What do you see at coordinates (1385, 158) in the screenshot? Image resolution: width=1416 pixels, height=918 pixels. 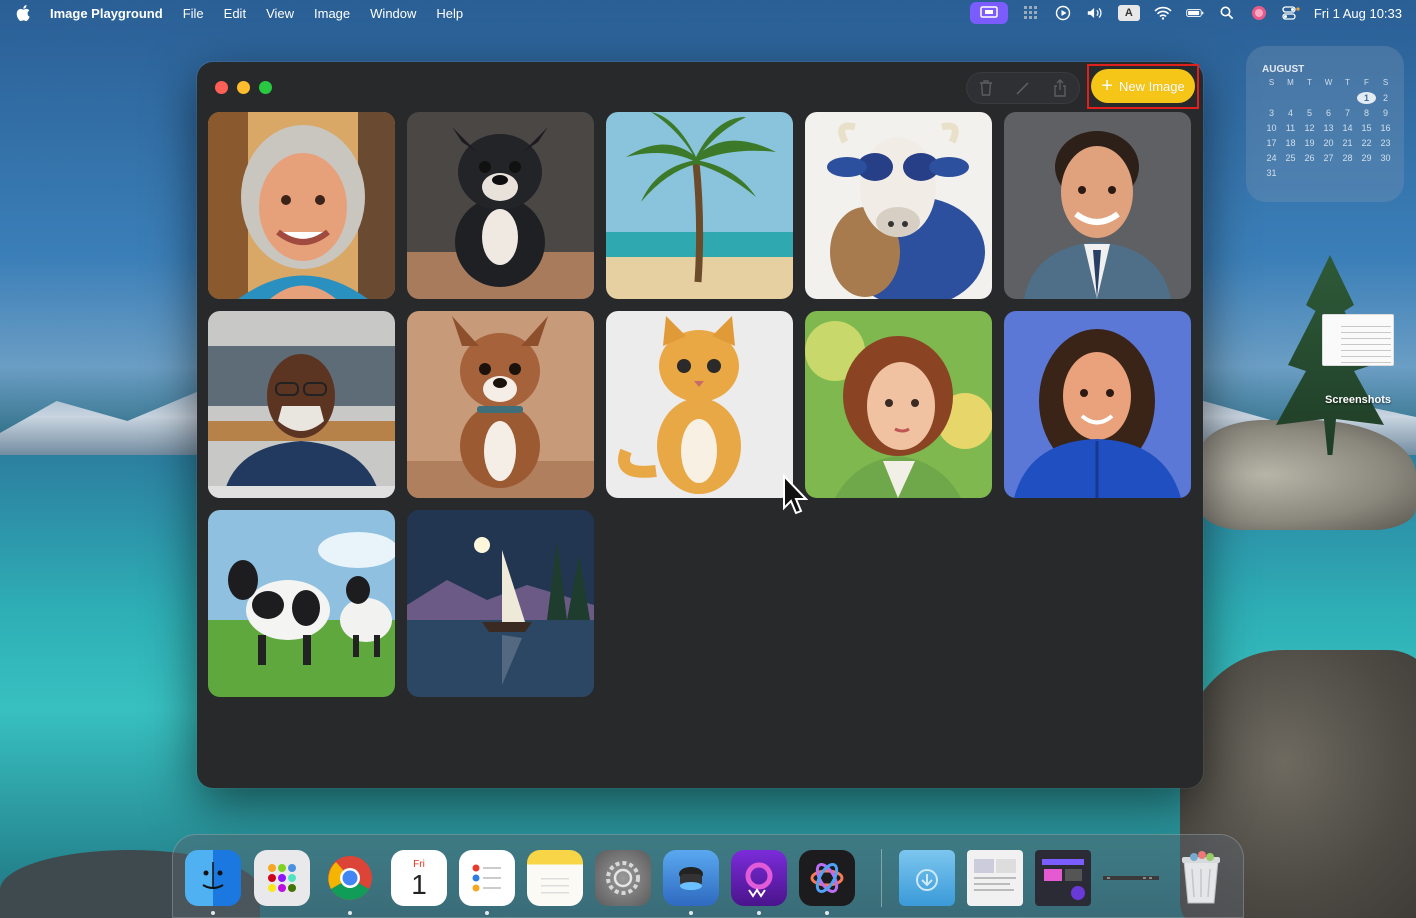 I see `calendar-day: 30` at bounding box center [1385, 158].